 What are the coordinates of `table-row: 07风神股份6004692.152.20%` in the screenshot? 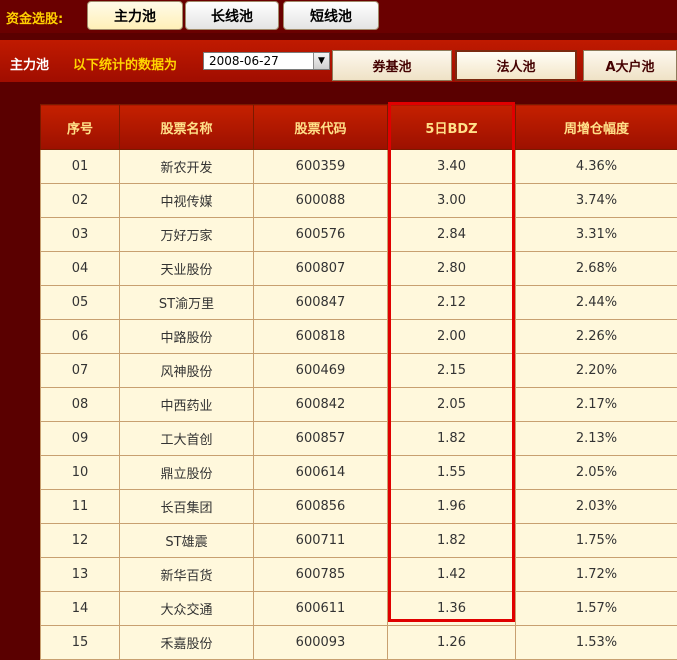 It's located at (359, 371).